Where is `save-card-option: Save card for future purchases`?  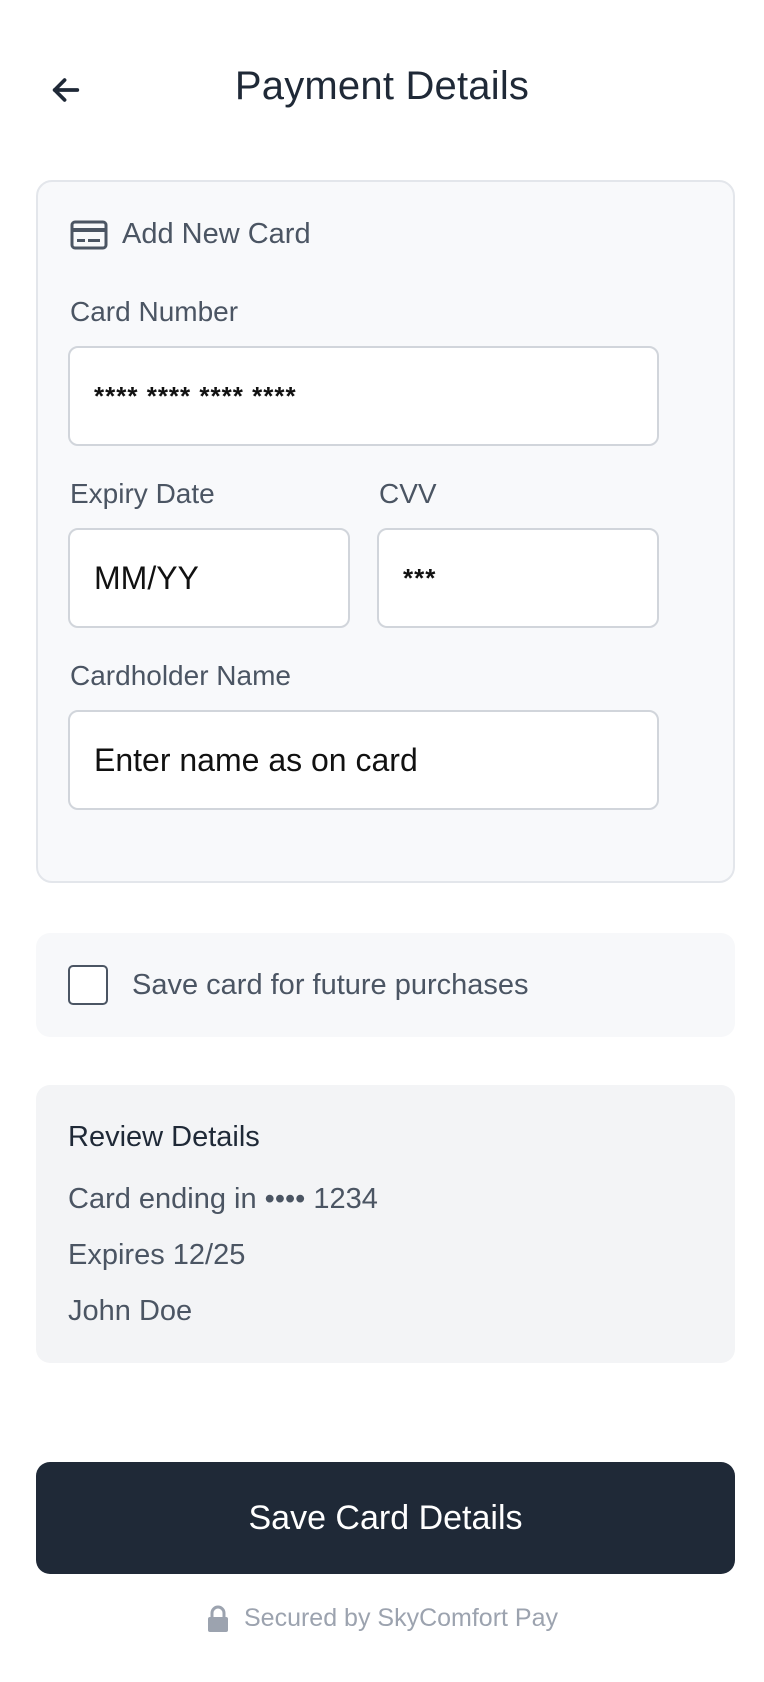
save-card-option: Save card for future purchases is located at coordinates (385, 985).